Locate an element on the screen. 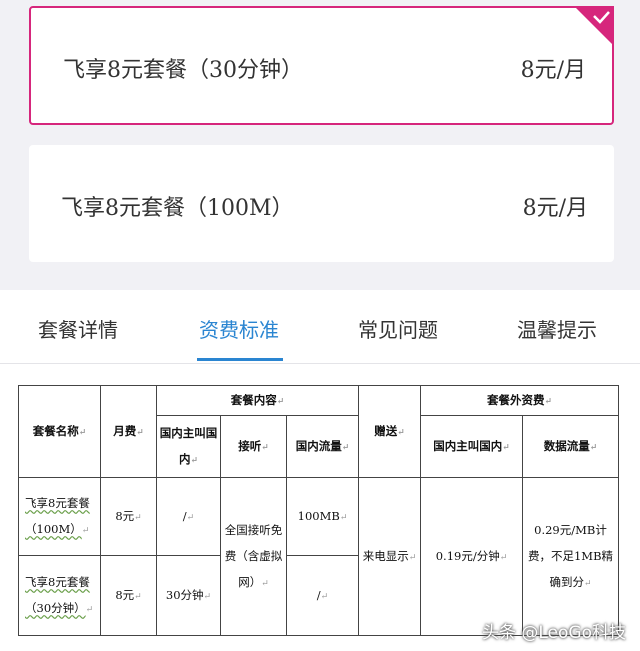 This screenshot has height=651, width=640. header-package-name: 套餐名称↵ is located at coordinates (59, 431).